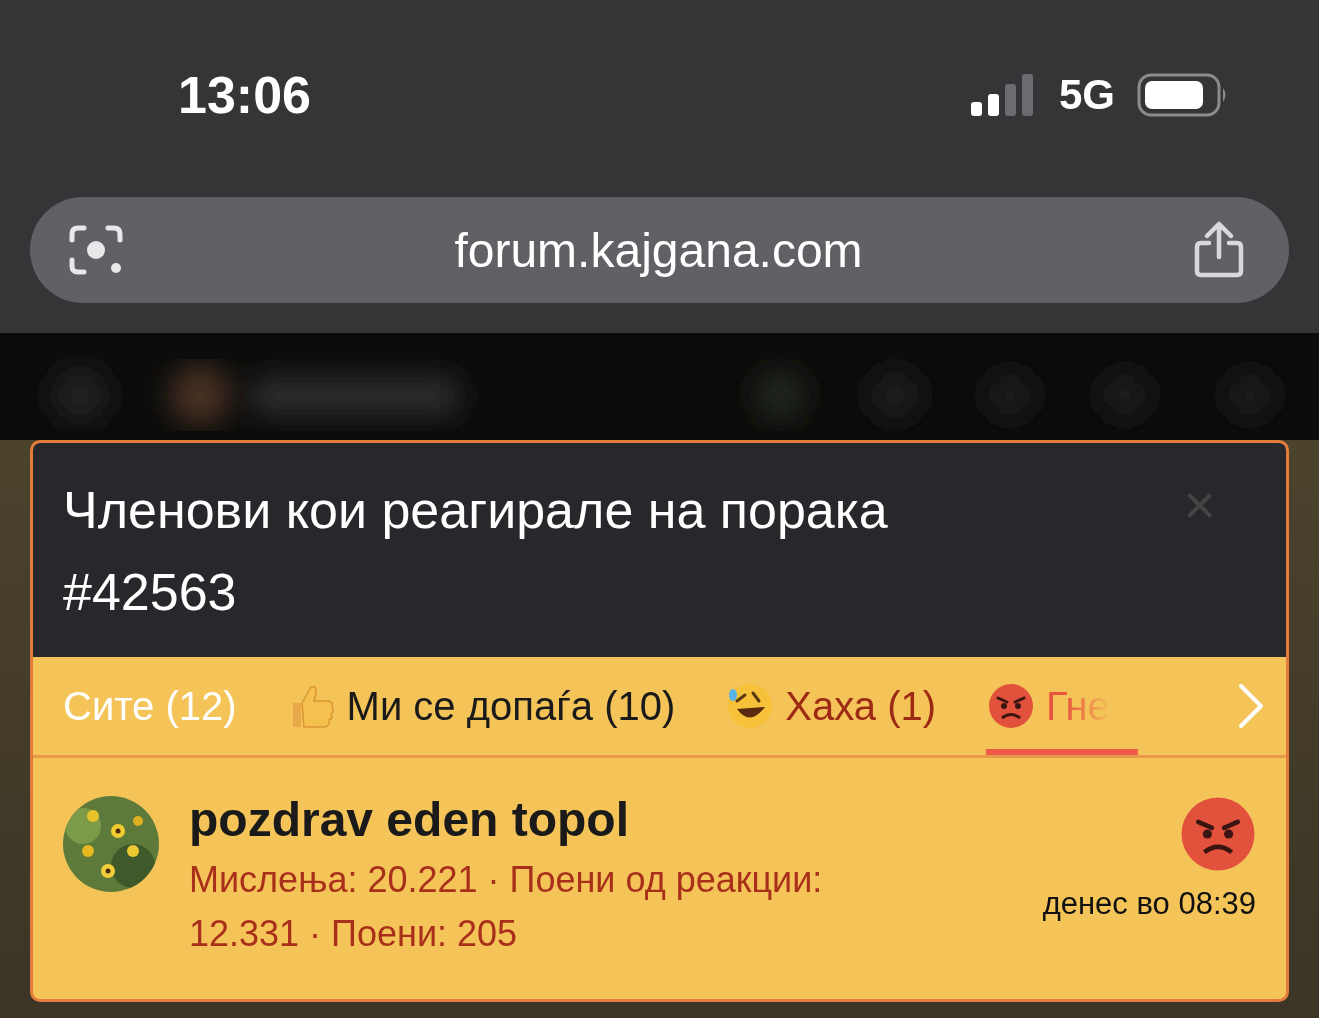 Image resolution: width=1319 pixels, height=1018 pixels. I want to click on share-icon, so click(1219, 250).